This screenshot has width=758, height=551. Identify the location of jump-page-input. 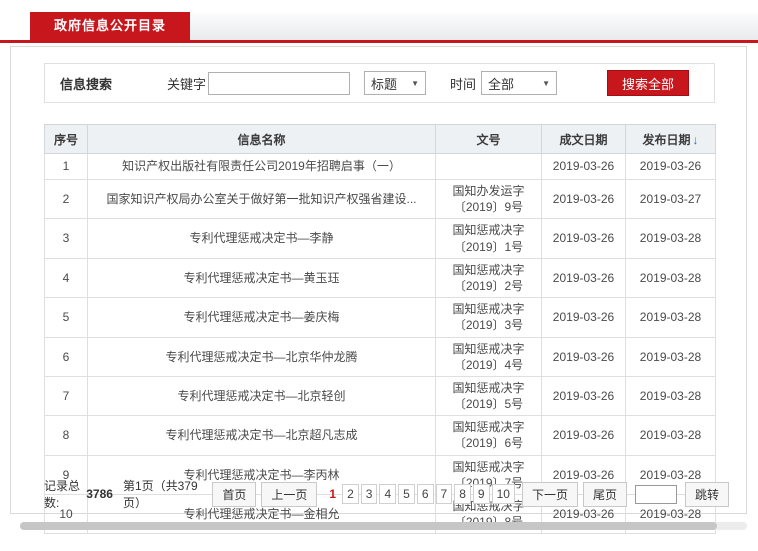
(655, 494).